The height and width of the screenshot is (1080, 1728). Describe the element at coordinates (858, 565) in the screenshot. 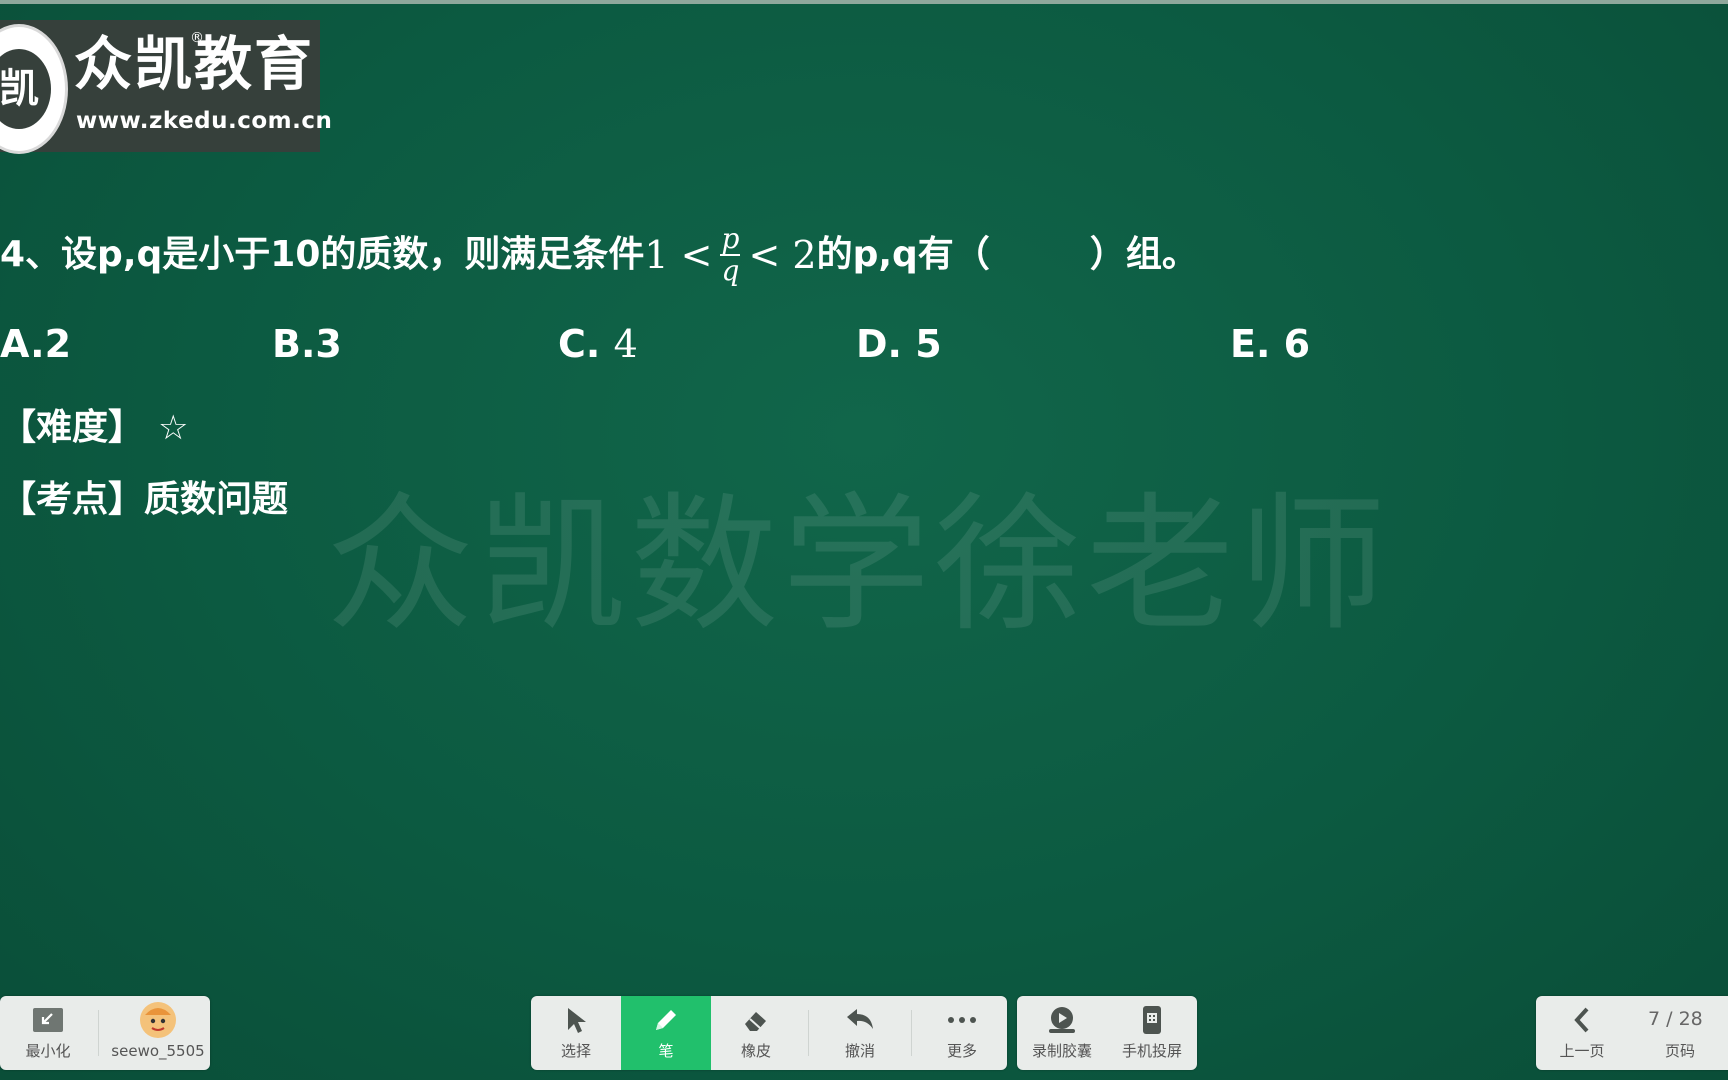

I see `watermark-text: 众凯数学徐老师` at that location.